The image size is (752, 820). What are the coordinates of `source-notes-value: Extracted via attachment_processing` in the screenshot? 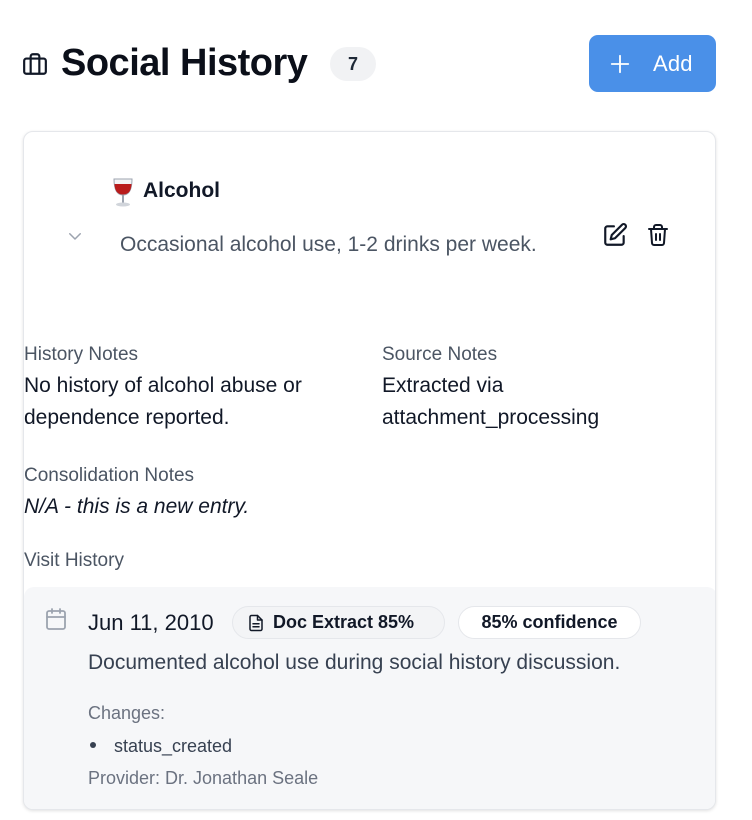 It's located at (491, 401).